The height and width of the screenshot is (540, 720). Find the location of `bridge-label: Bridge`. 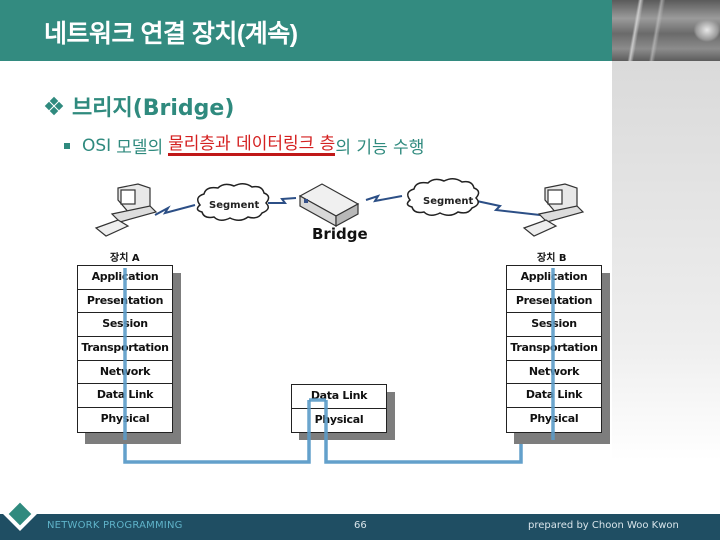

bridge-label: Bridge is located at coordinates (340, 234).